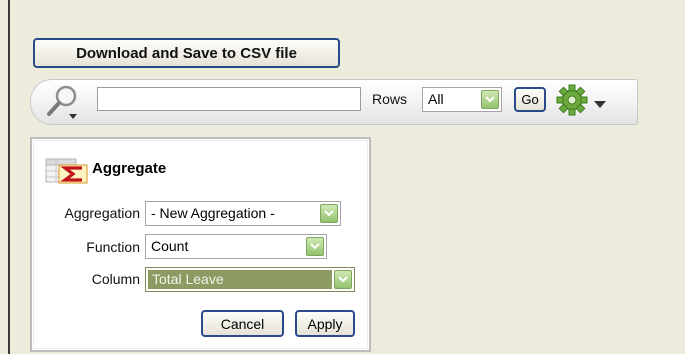 The height and width of the screenshot is (354, 685). Describe the element at coordinates (9, 177) in the screenshot. I see `left-border` at that location.